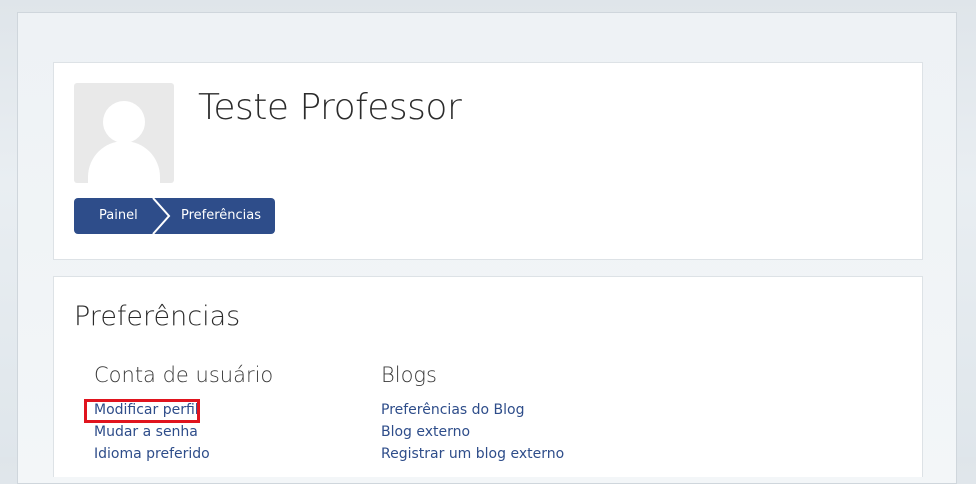 This screenshot has width=976, height=484. I want to click on list-item: Modificar perfil, so click(183, 410).